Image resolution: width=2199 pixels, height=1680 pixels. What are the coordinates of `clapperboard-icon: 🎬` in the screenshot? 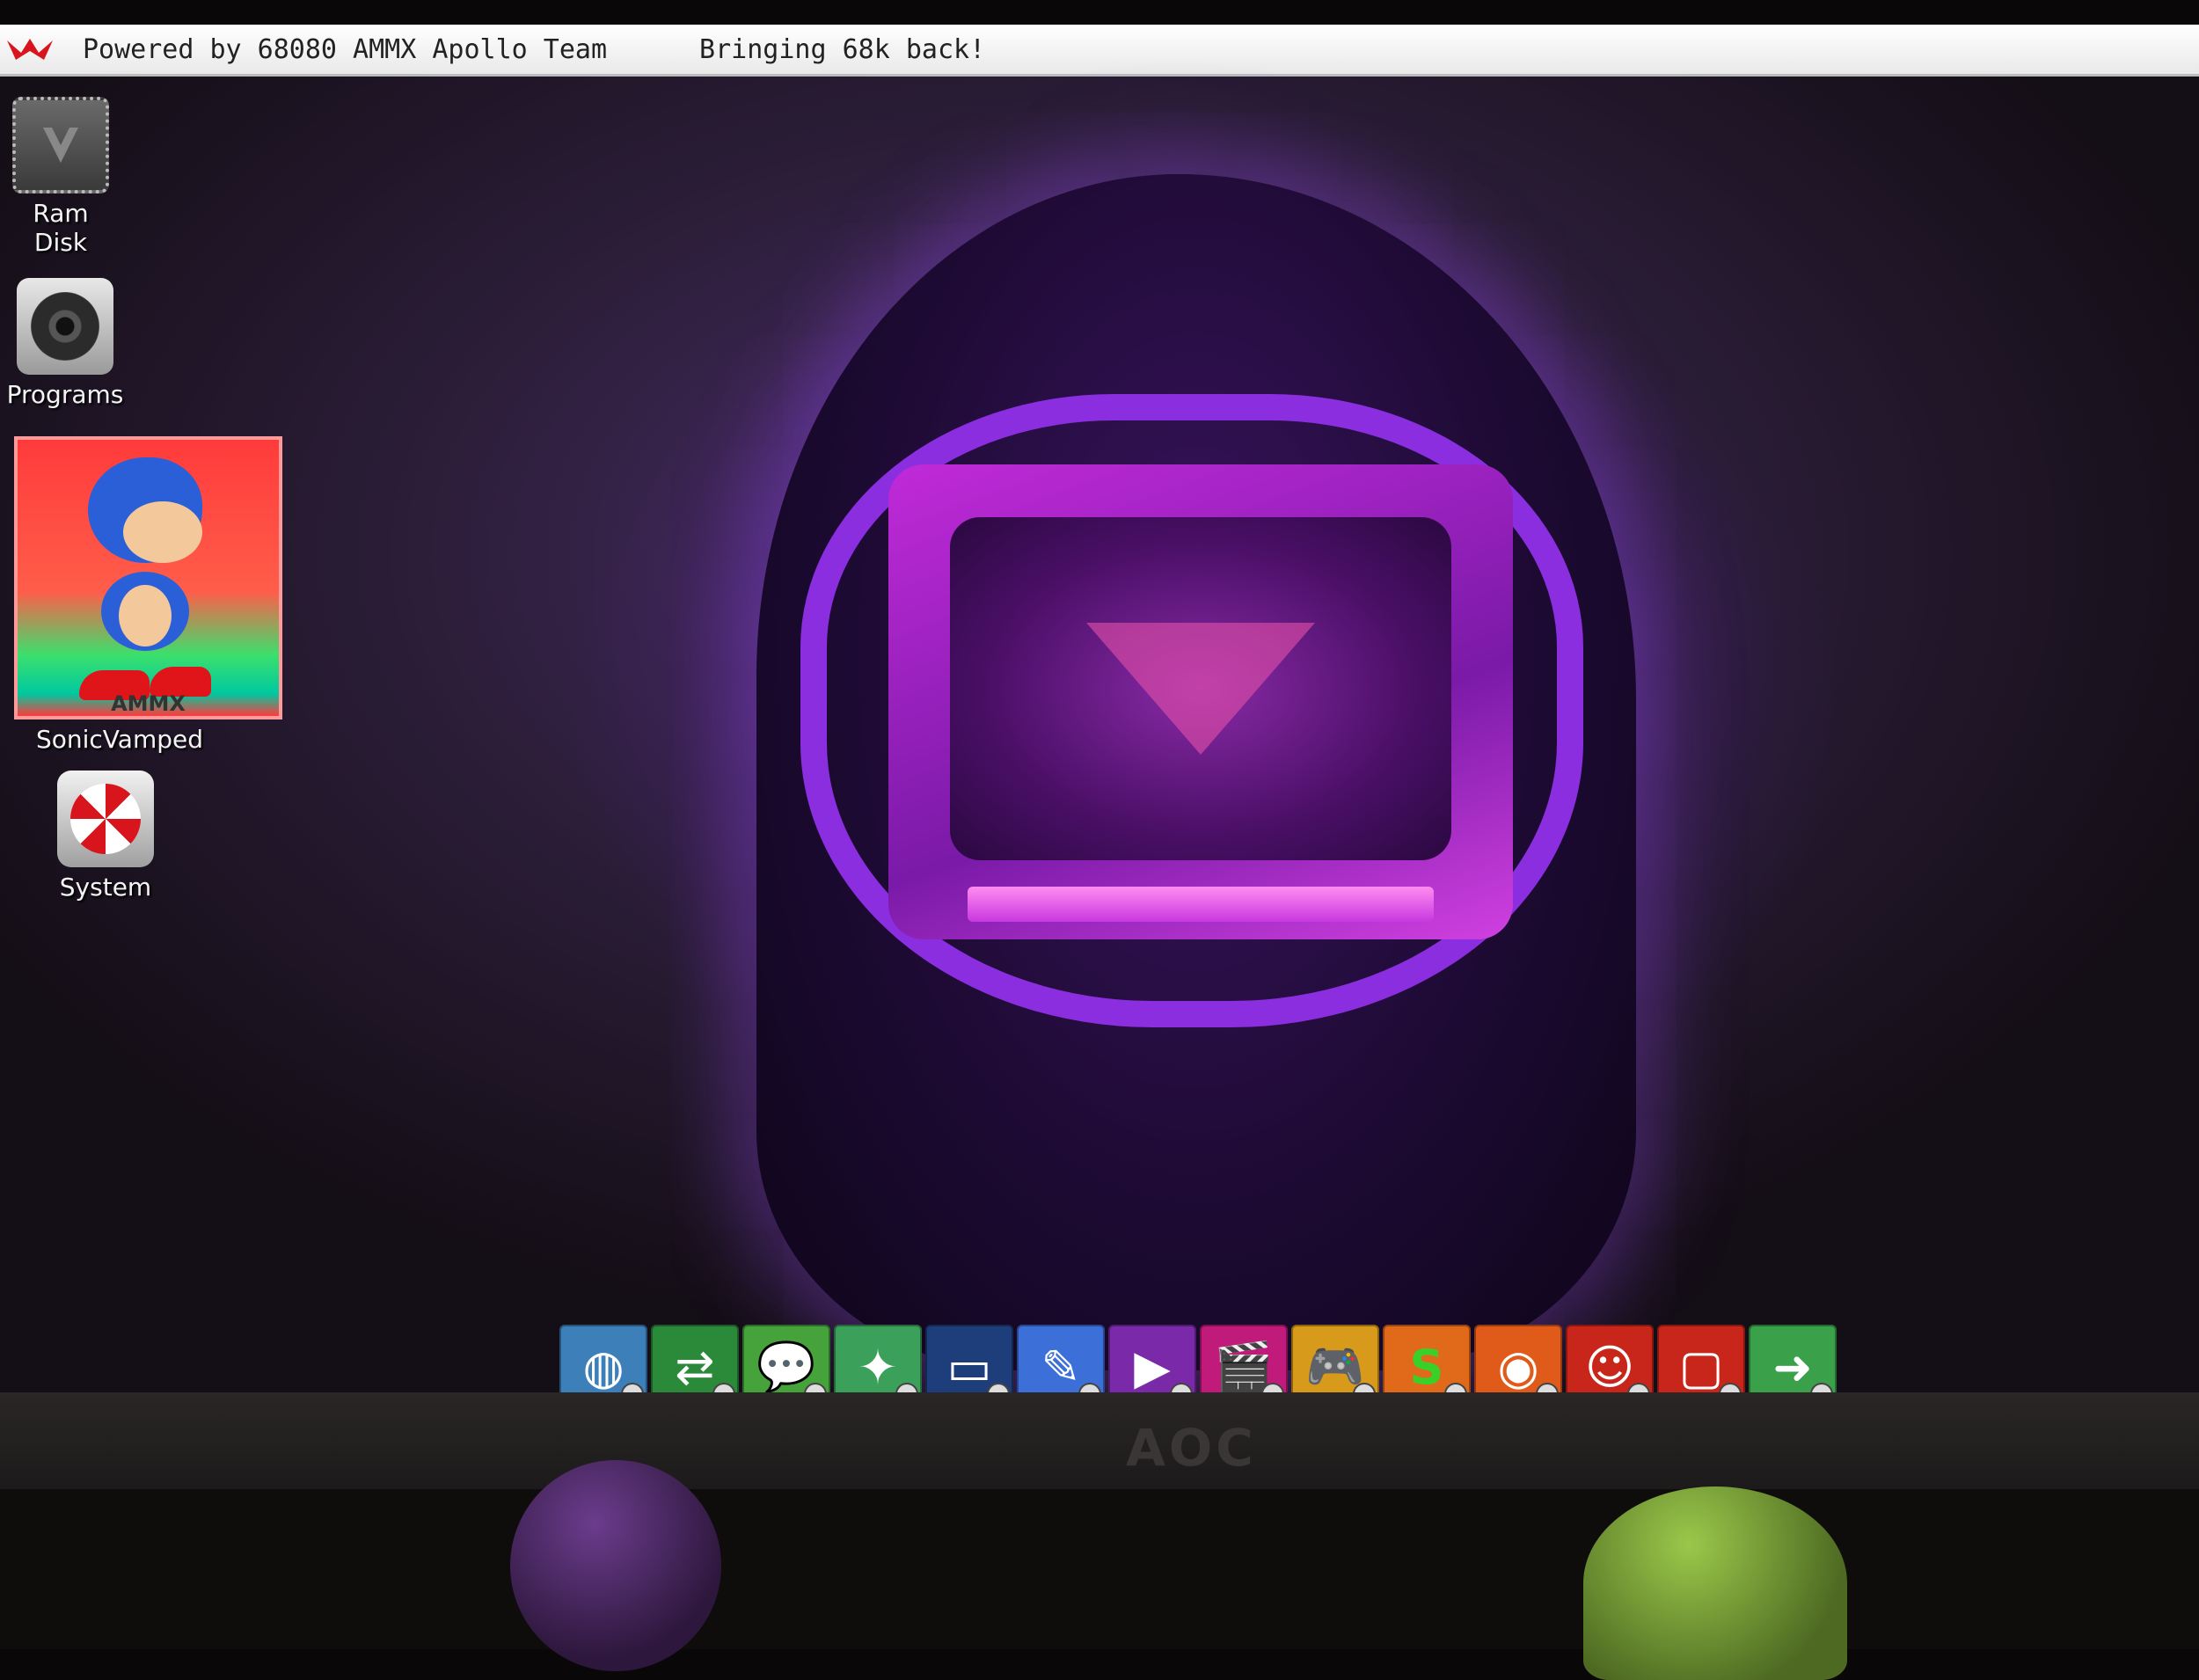 It's located at (1244, 1358).